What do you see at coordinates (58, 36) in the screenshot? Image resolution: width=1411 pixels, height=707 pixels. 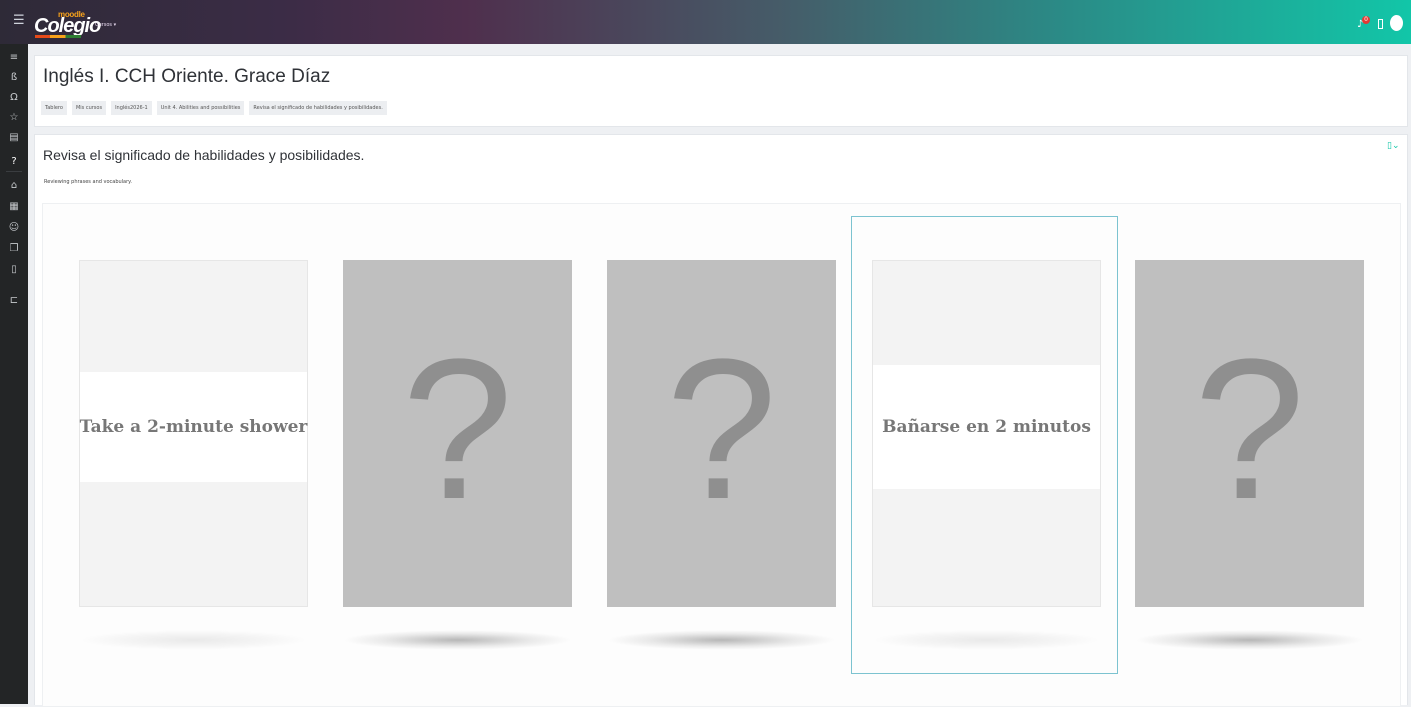 I see `logo-stripe` at bounding box center [58, 36].